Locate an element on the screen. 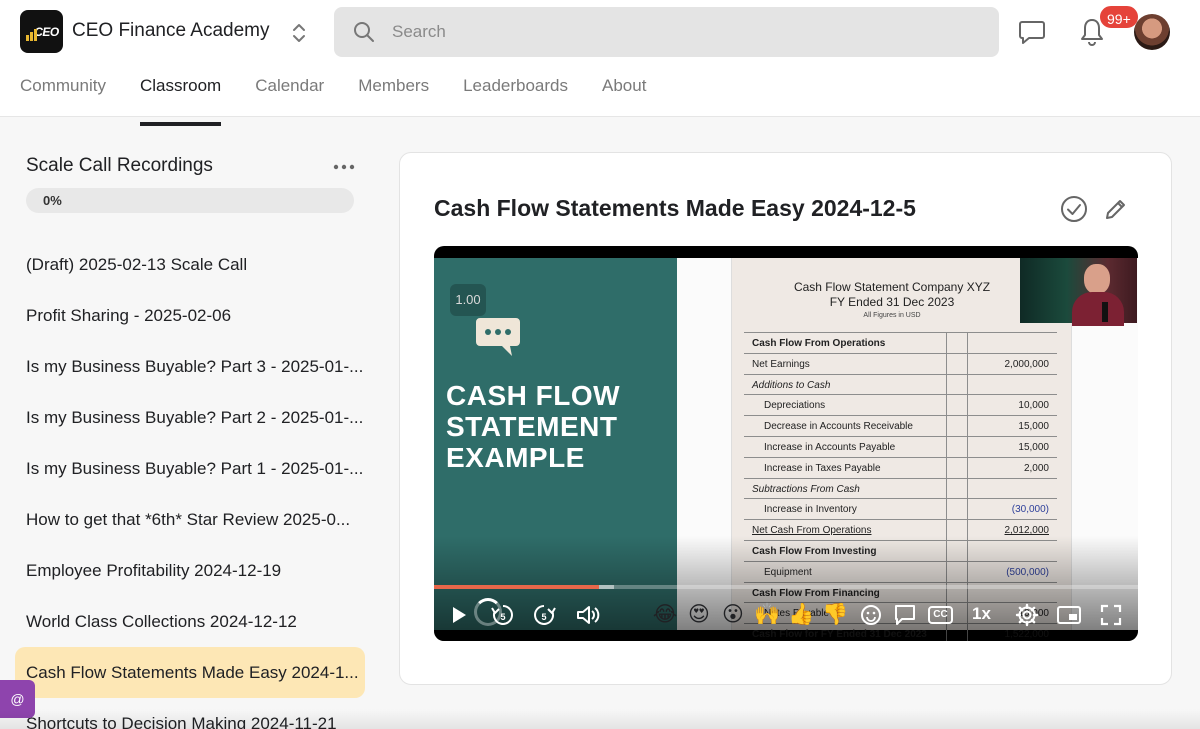  notification-badge: 99+ is located at coordinates (1119, 17).